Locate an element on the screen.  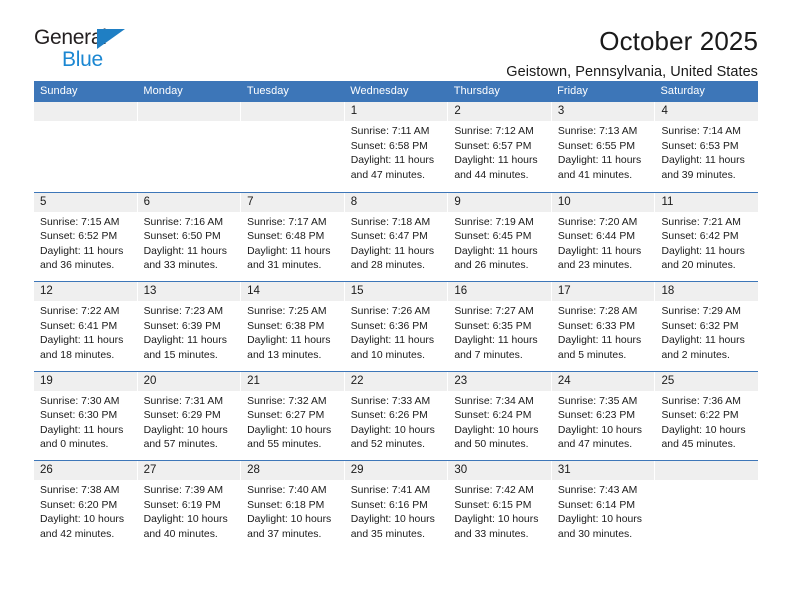
weekday-header-monday: Monday is located at coordinates (163, 91).